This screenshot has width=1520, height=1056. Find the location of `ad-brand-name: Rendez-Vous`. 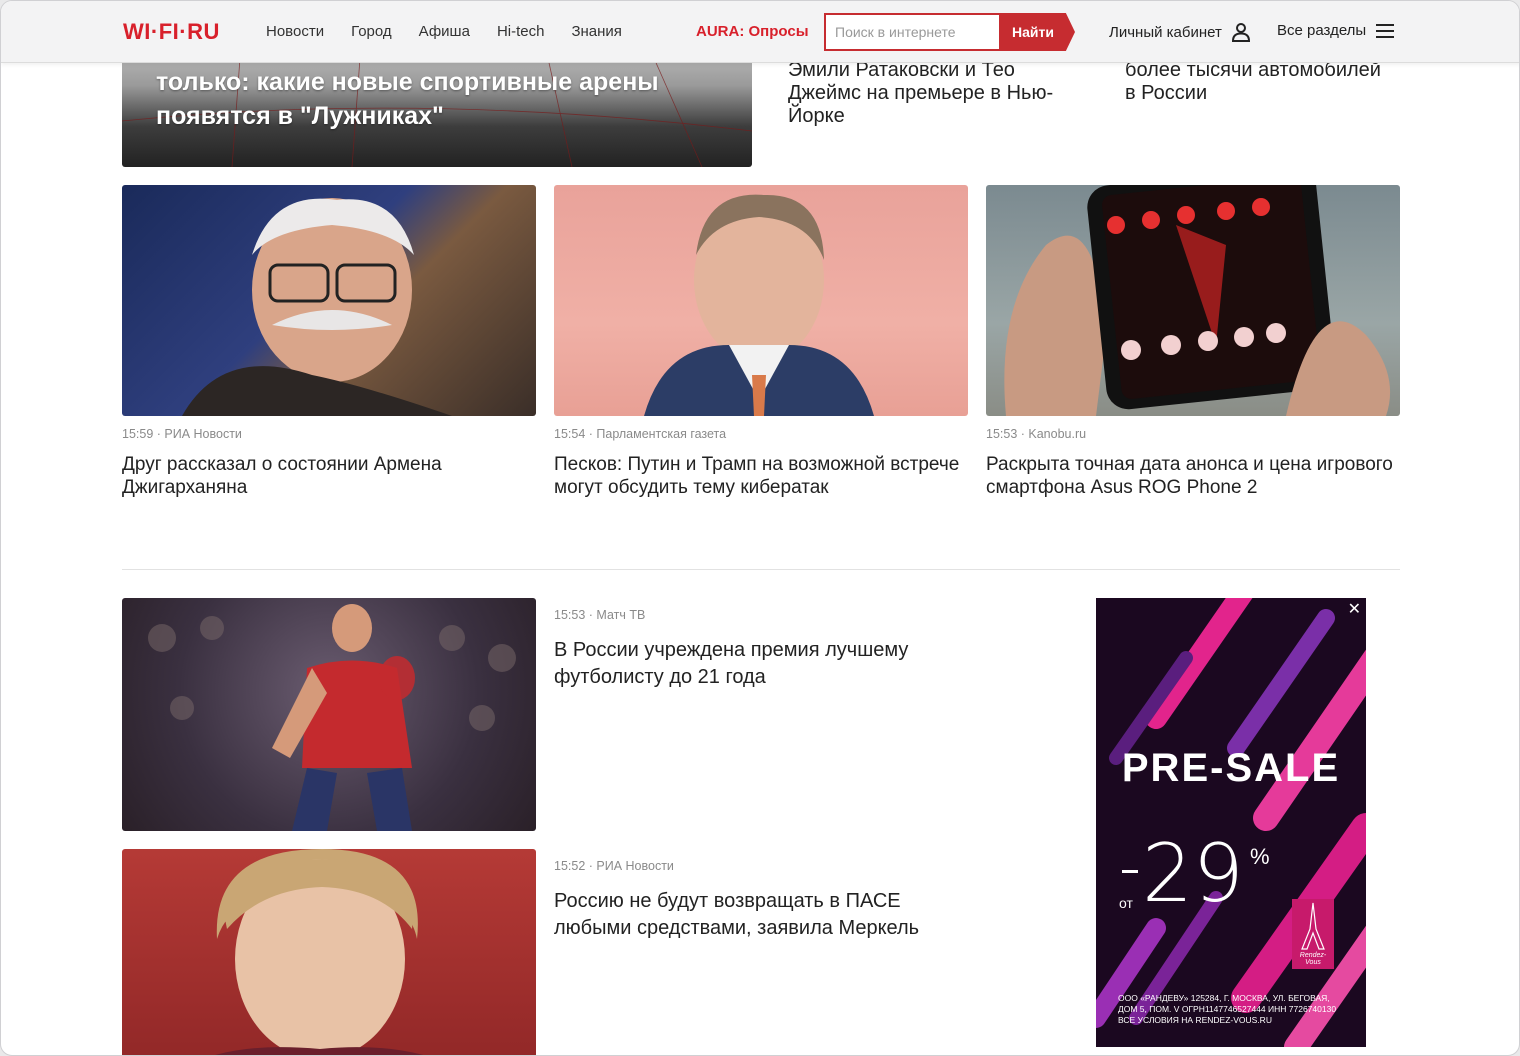

ad-brand-name: Rendez-Vous is located at coordinates (1313, 959).